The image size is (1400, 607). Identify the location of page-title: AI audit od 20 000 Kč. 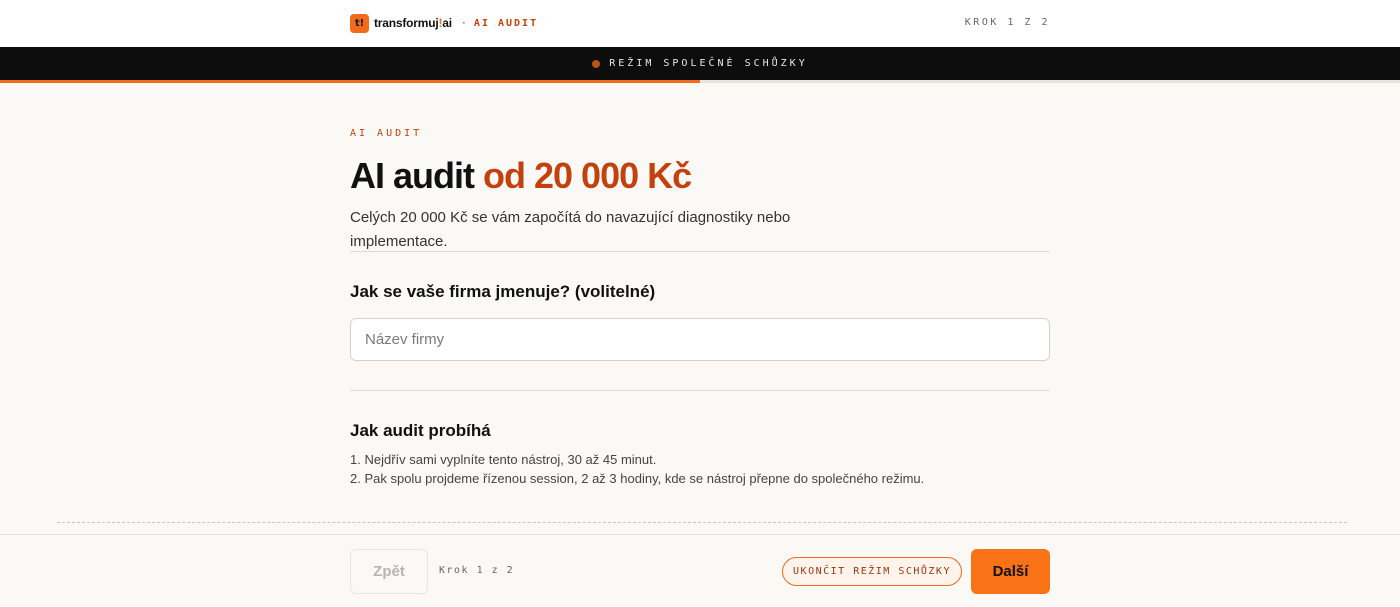
(521, 176).